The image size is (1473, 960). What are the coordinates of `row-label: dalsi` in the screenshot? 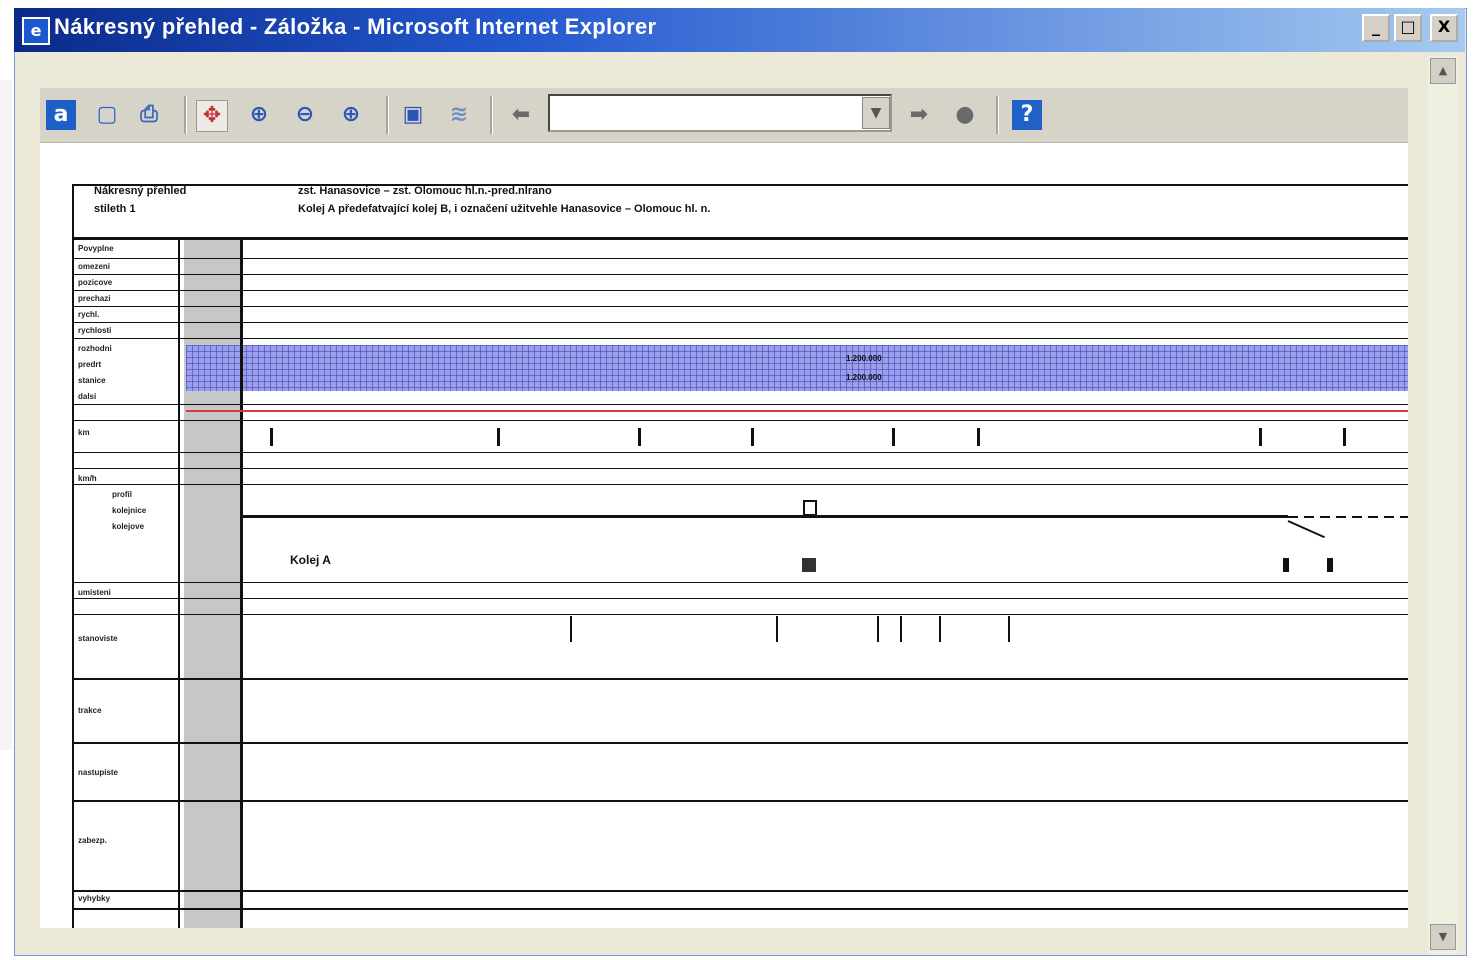 It's located at (87, 396).